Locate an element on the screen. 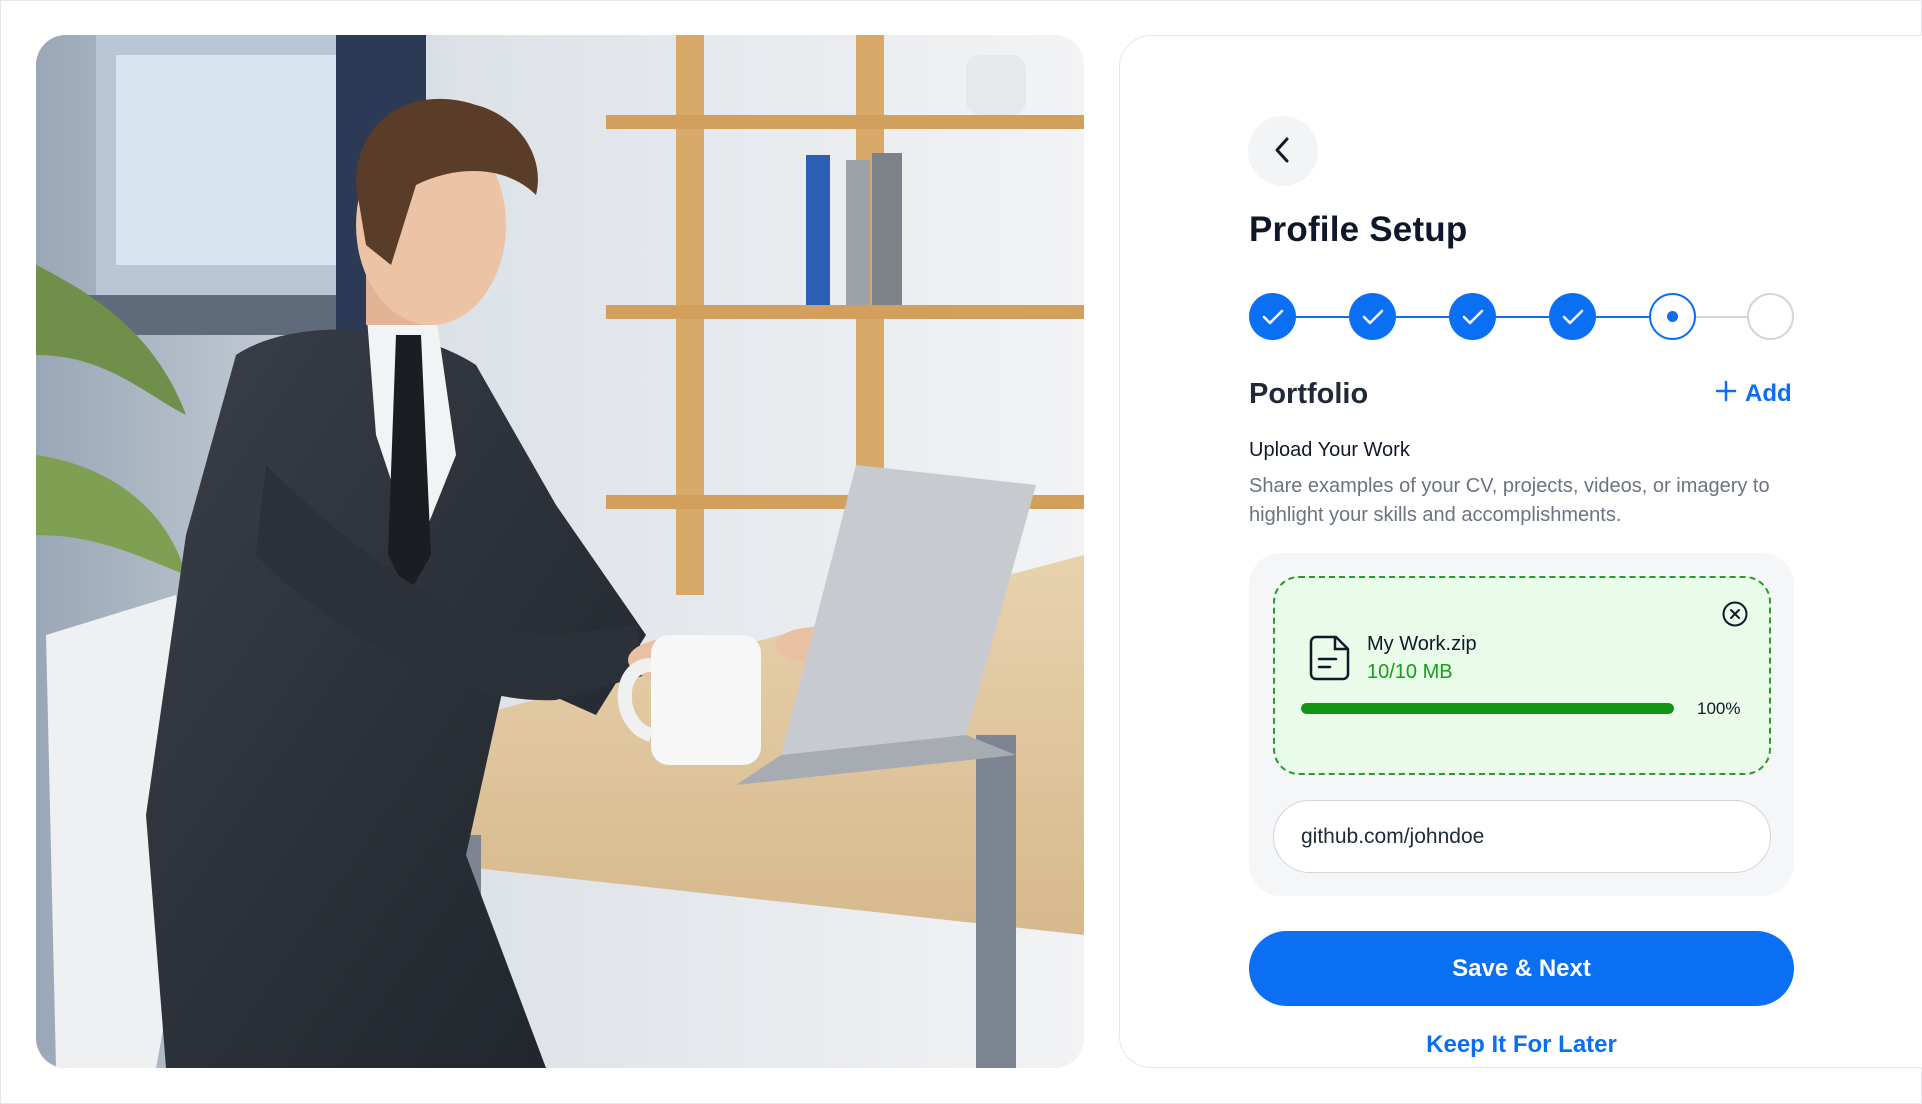 Image resolution: width=1922 pixels, height=1104 pixels. step-1-completed is located at coordinates (1272, 316).